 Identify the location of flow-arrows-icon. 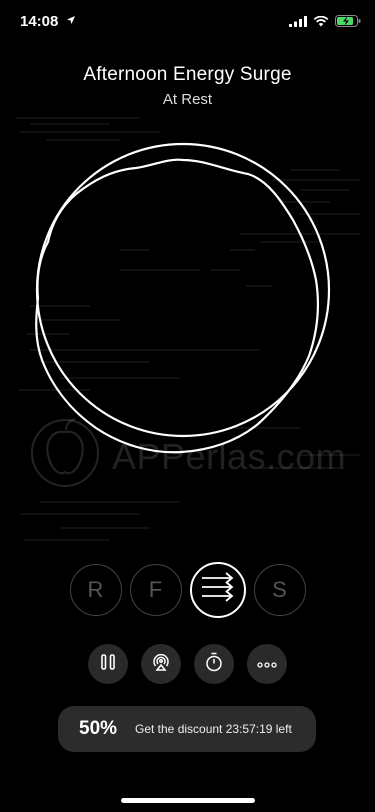
(218, 590).